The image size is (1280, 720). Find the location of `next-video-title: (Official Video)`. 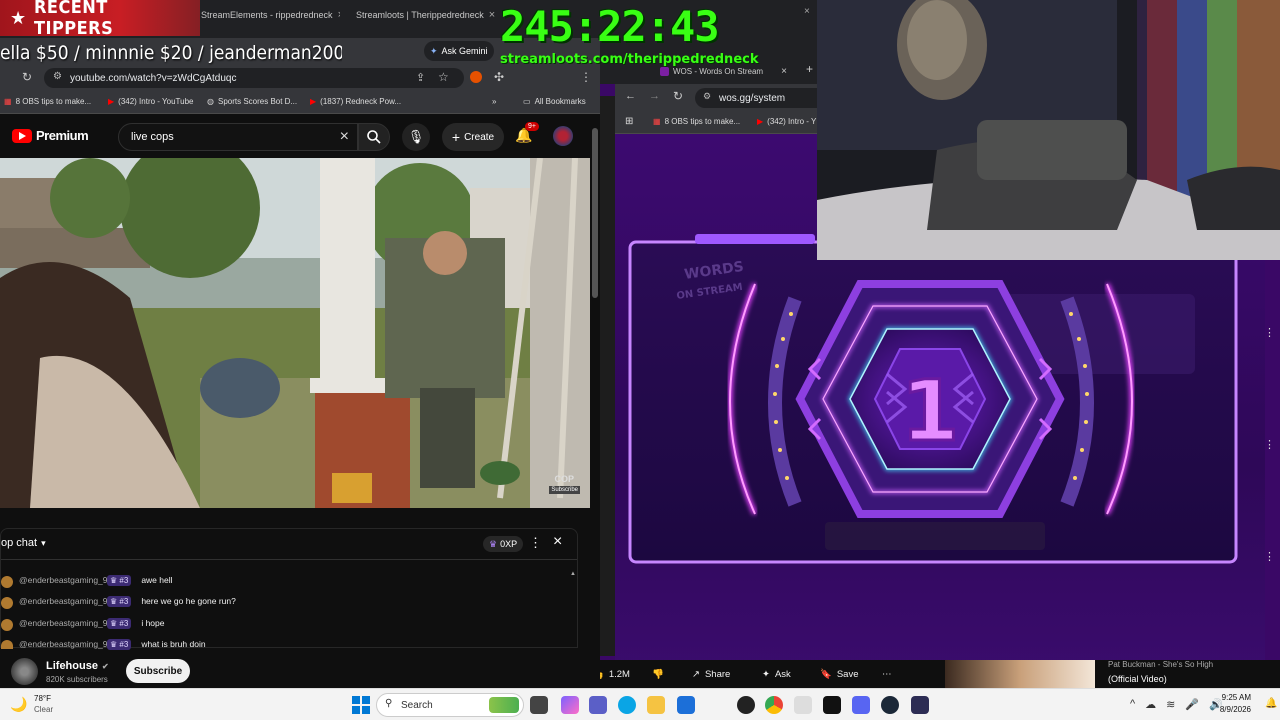

next-video-title: (Official Video) is located at coordinates (1137, 679).